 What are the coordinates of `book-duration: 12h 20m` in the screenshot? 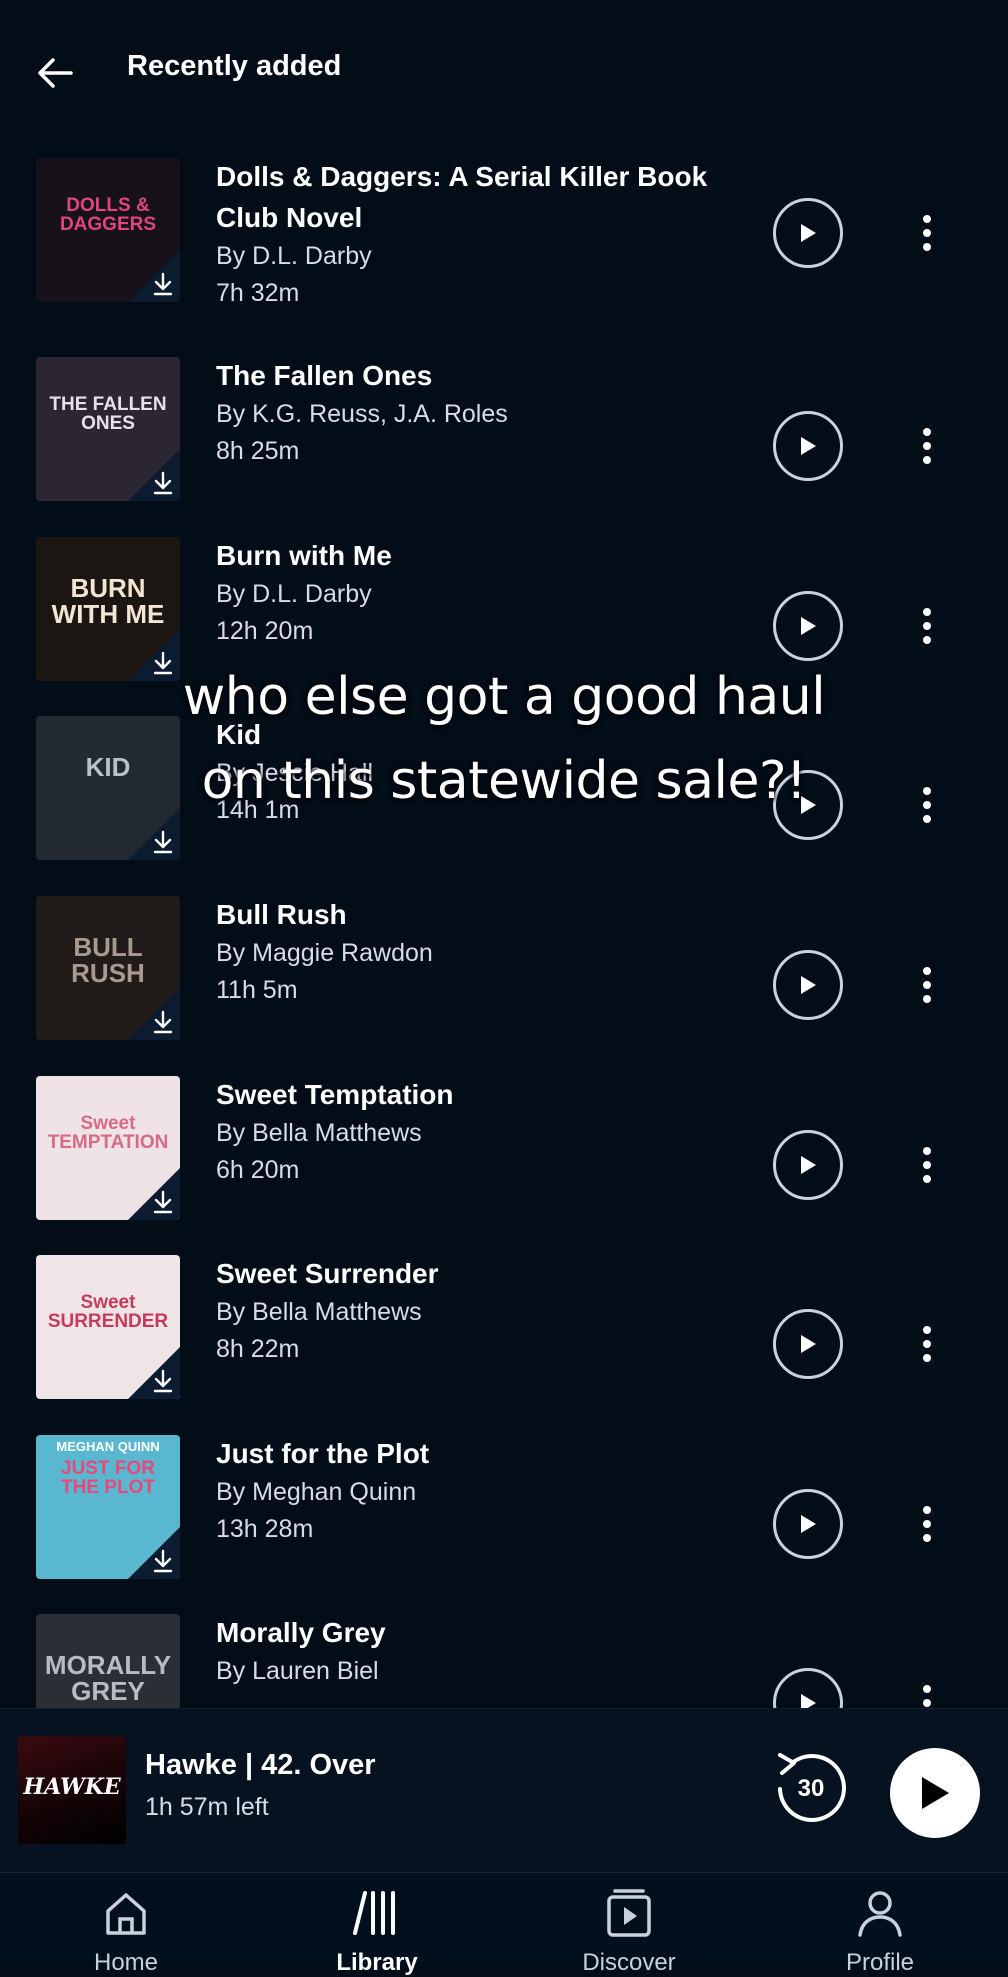 It's located at (265, 631).